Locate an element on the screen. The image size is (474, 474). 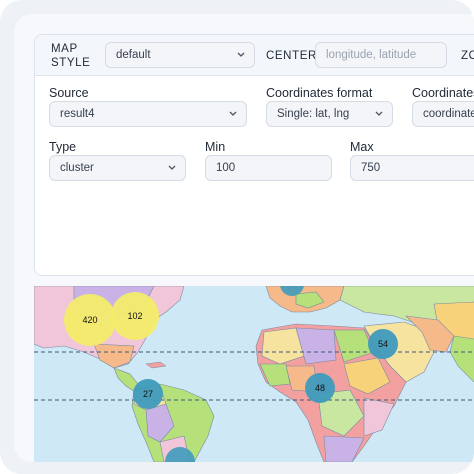
zoom-label: ZO is located at coordinates (467, 56).